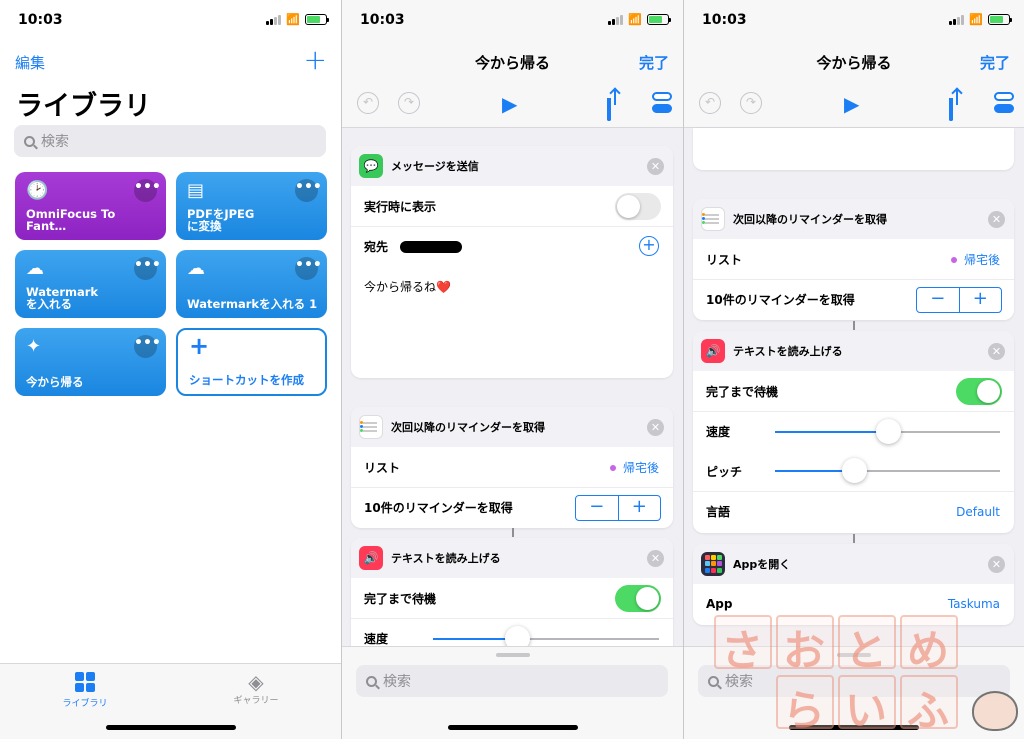 The width and height of the screenshot is (1024, 739). What do you see at coordinates (315, 59) in the screenshot?
I see `add-shortcut-button: +` at bounding box center [315, 59].